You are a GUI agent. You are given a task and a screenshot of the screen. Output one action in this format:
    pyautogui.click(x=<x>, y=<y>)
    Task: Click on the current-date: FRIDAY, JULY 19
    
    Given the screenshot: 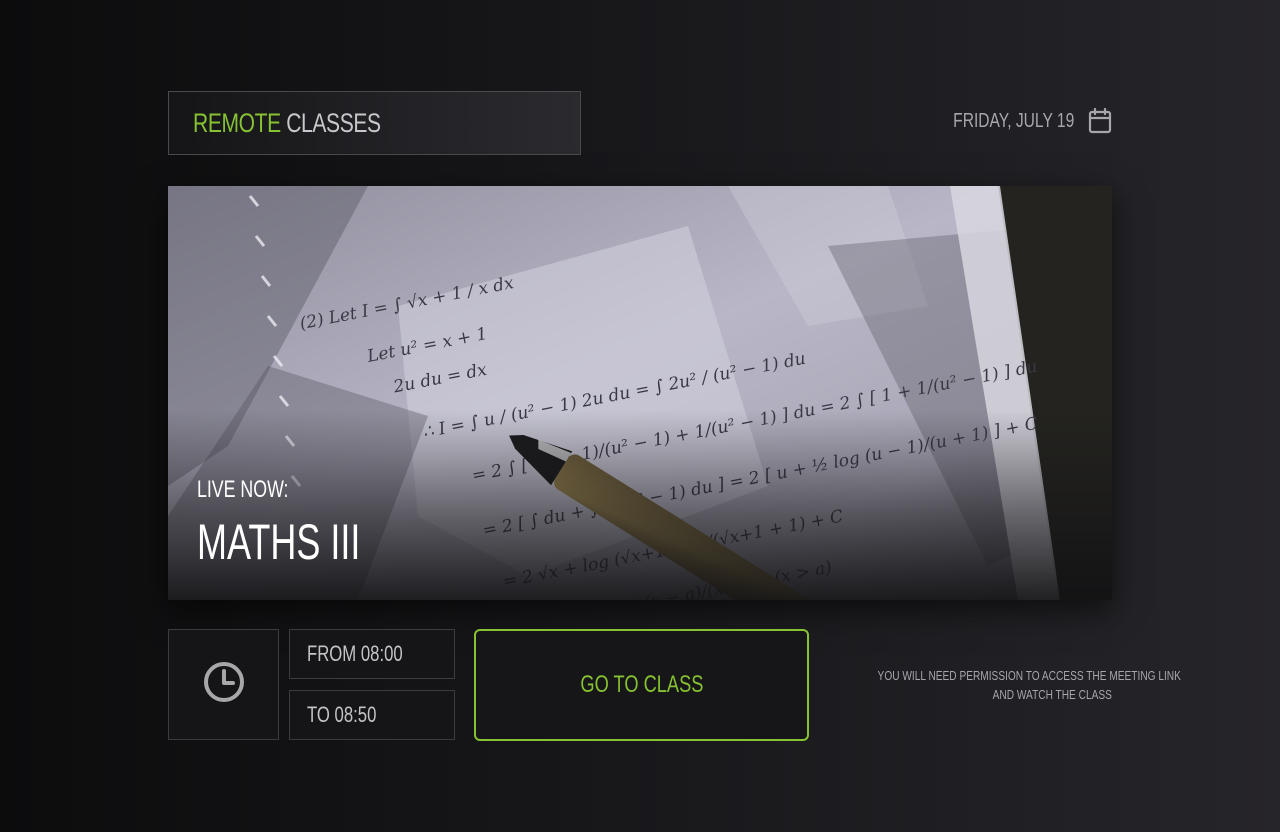 What is the action you would take?
    pyautogui.click(x=1013, y=120)
    